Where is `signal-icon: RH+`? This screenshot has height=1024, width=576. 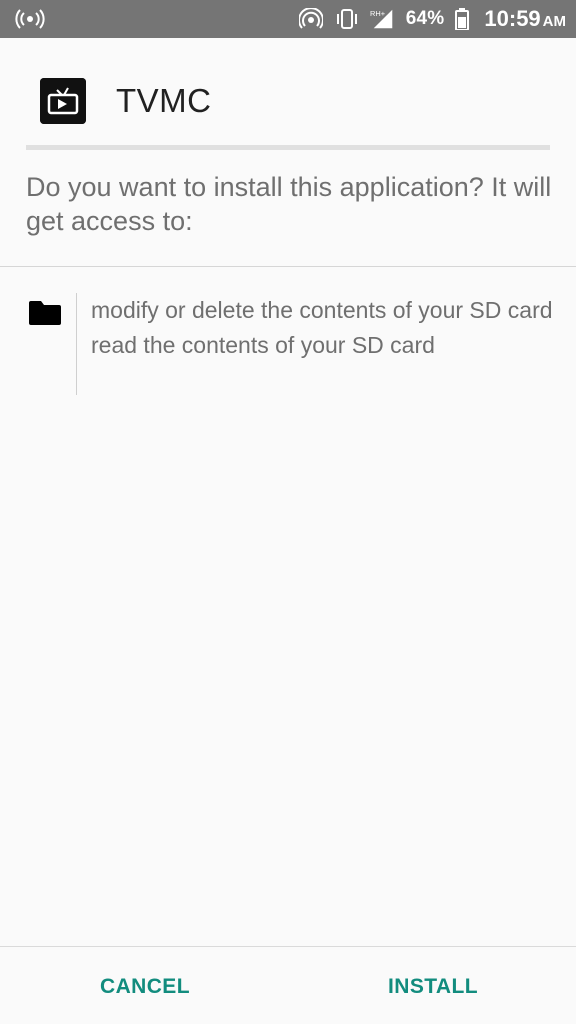
signal-icon: RH+ is located at coordinates (383, 19).